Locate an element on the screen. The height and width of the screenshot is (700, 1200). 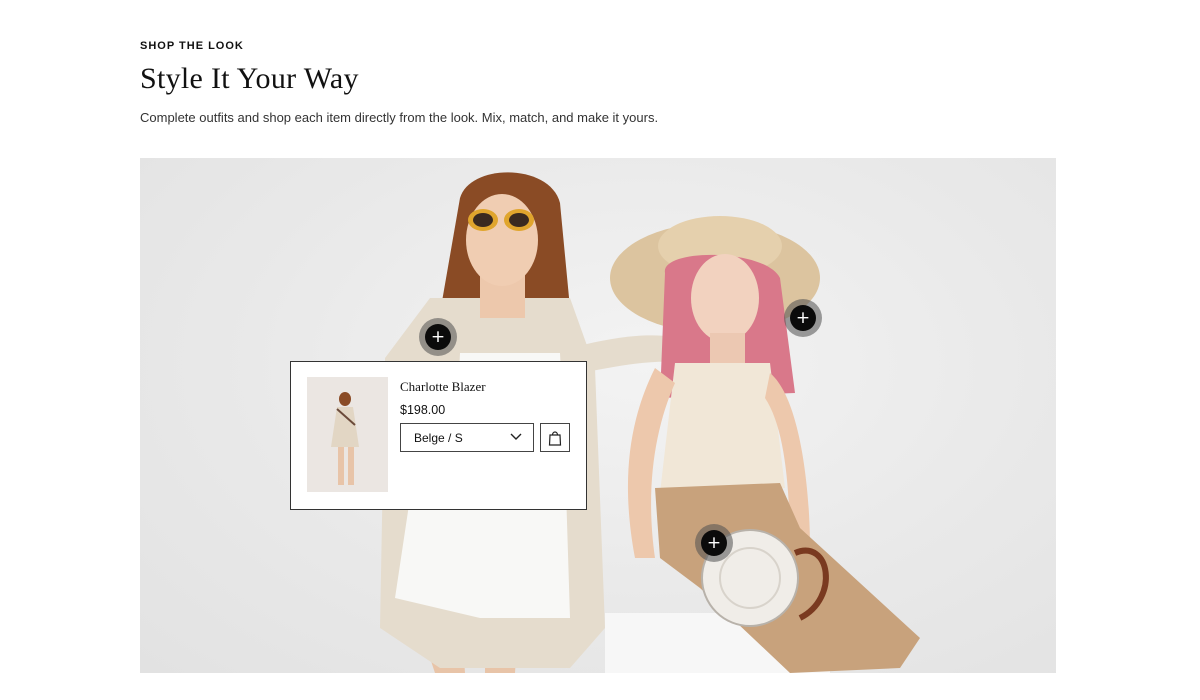
product-price: $198.00 is located at coordinates (423, 410).